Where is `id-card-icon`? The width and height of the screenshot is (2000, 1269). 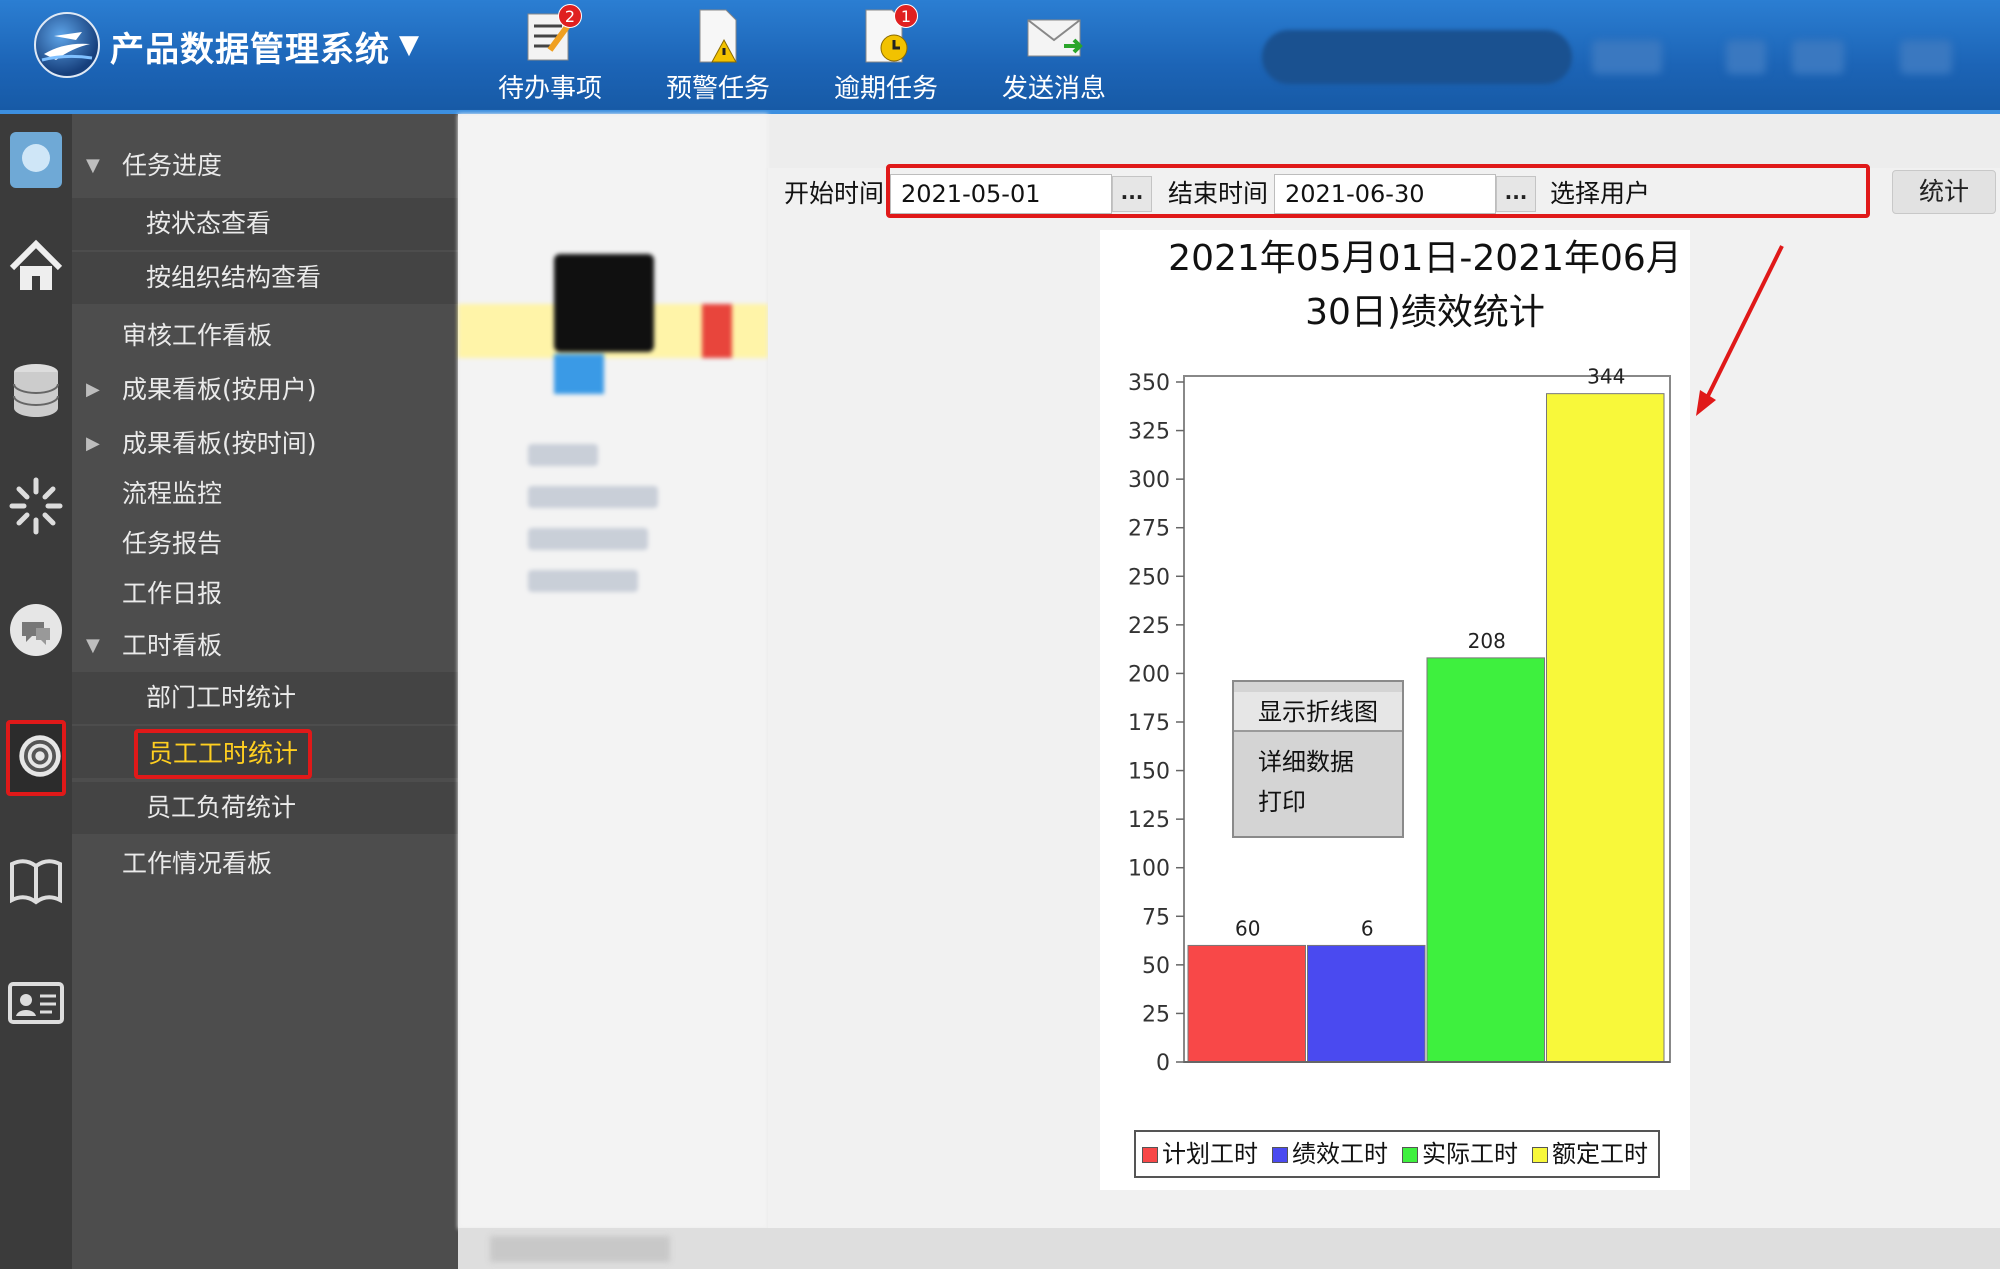
id-card-icon is located at coordinates (36, 1002).